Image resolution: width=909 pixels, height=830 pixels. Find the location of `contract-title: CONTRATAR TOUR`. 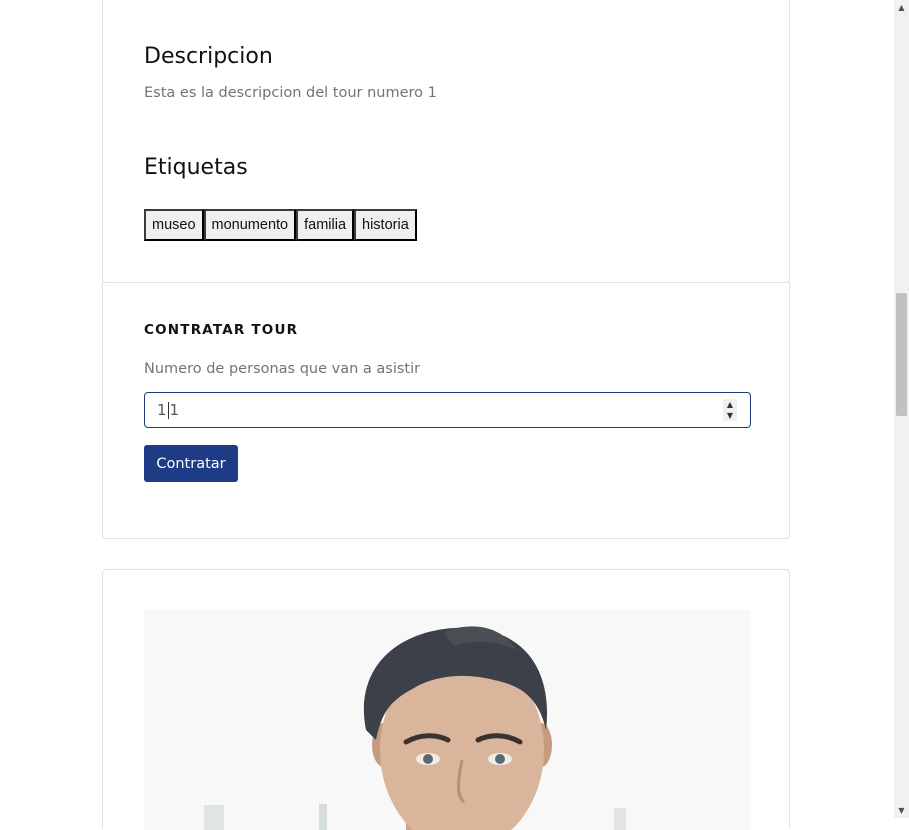

contract-title: CONTRATAR TOUR is located at coordinates (221, 330).